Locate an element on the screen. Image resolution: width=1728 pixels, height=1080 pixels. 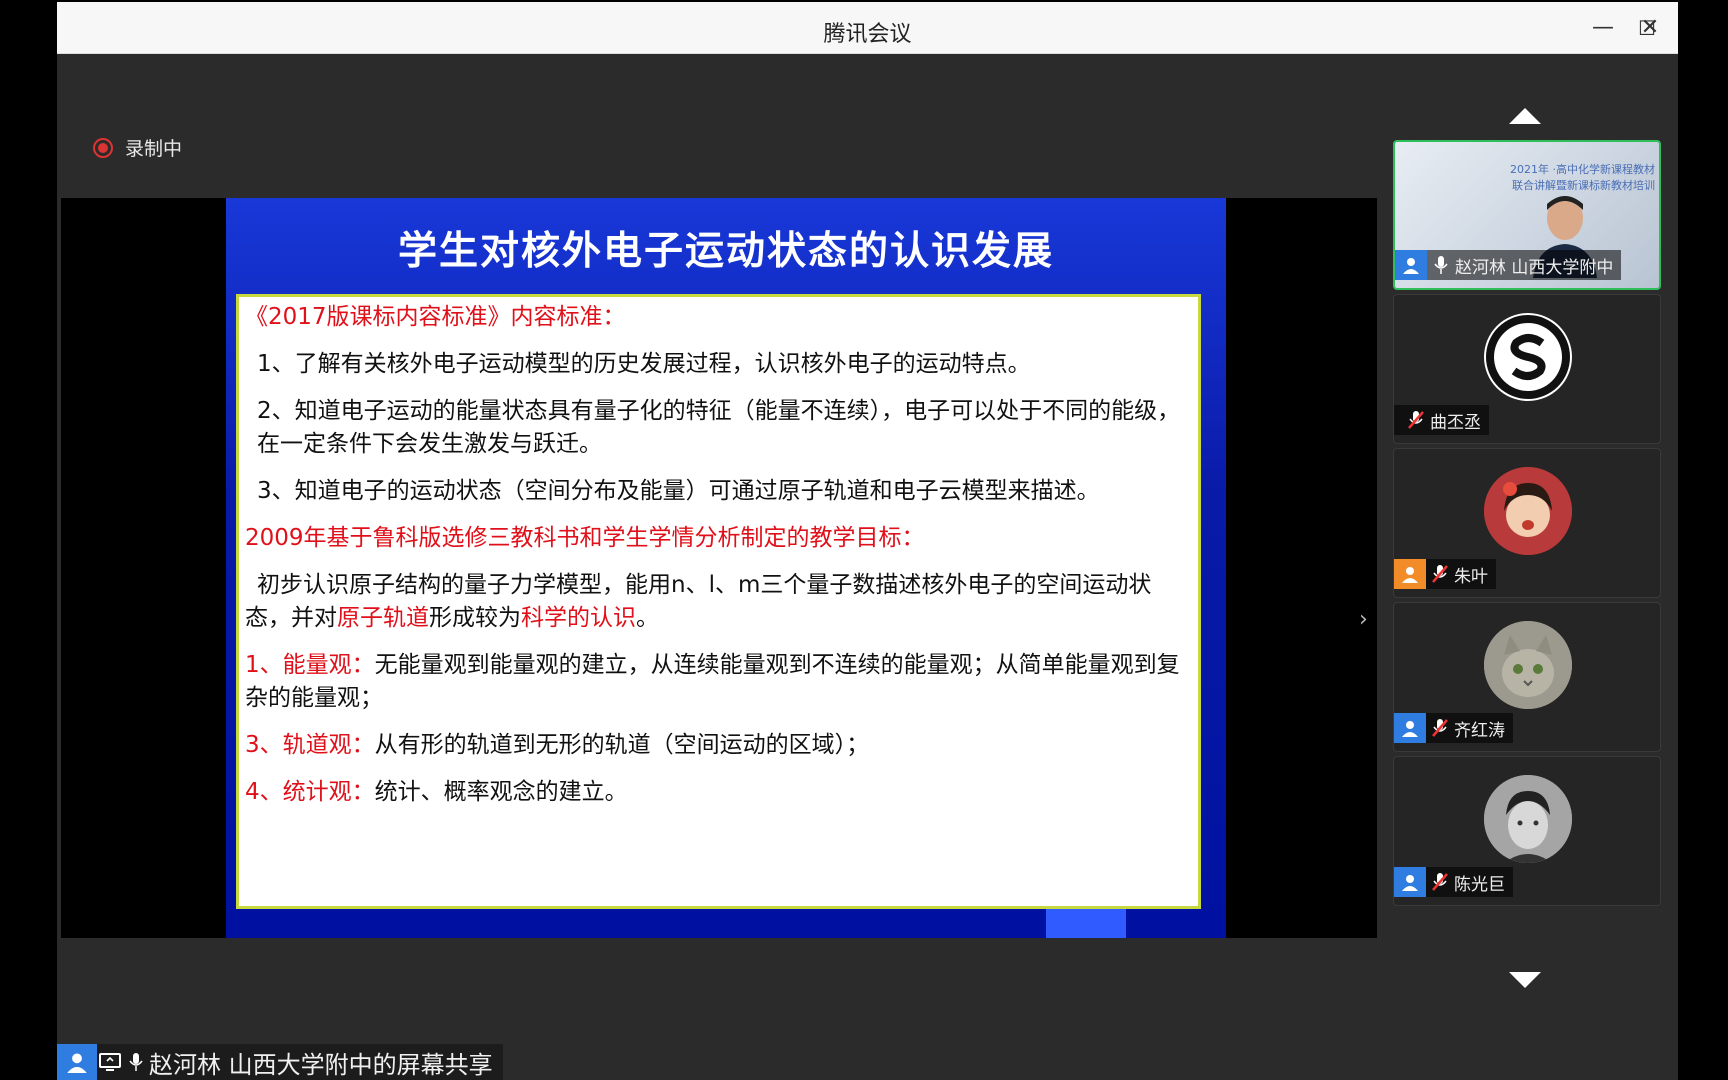
goal-highlight-scientific: 科学的认识 is located at coordinates (578, 618).